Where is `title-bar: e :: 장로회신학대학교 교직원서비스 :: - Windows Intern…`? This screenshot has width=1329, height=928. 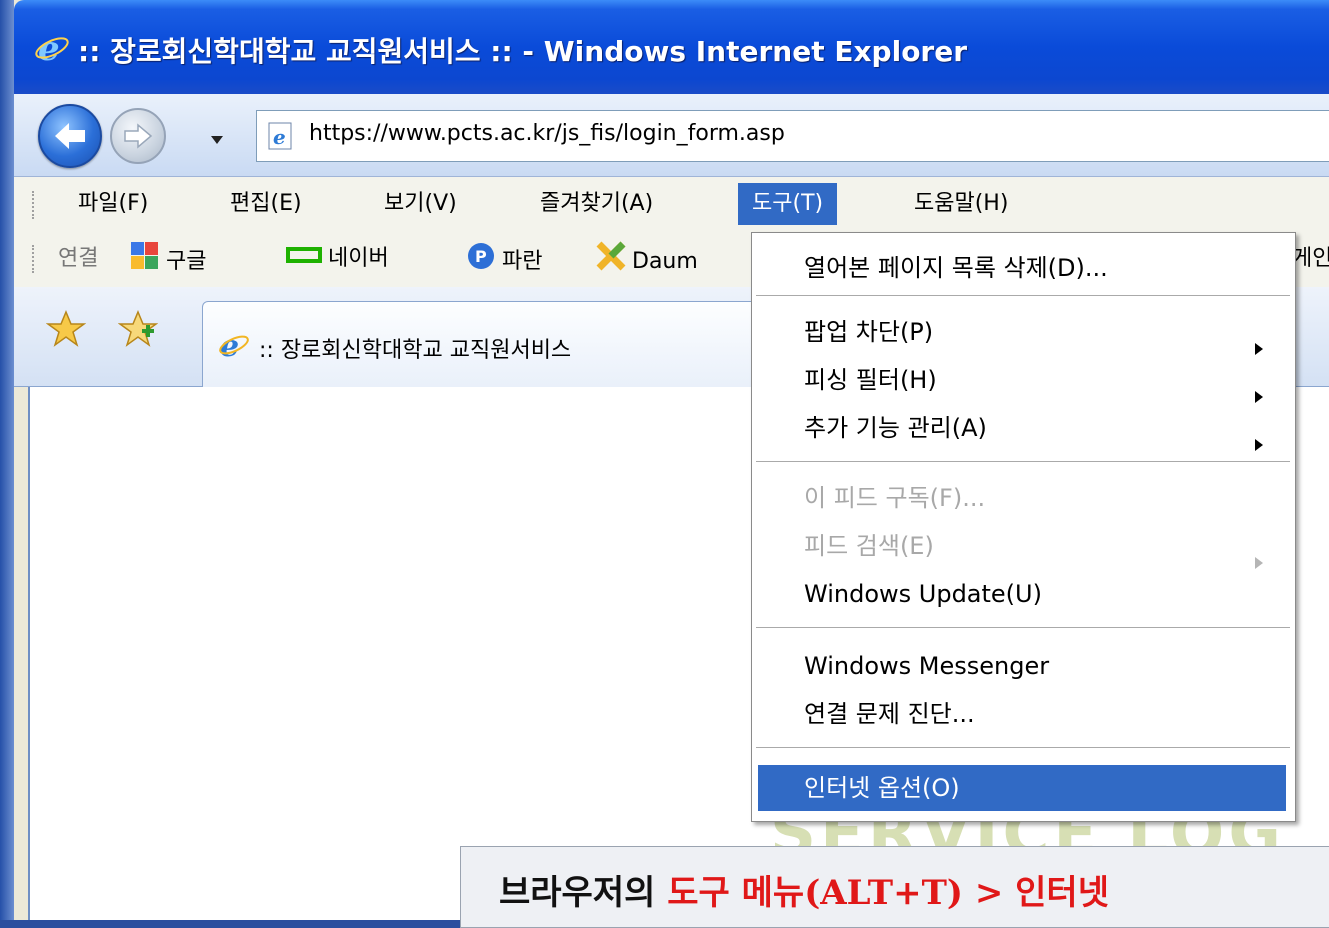
title-bar: e :: 장로회신학대학교 교직원서비스 :: - Windows Intern… is located at coordinates (671, 47).